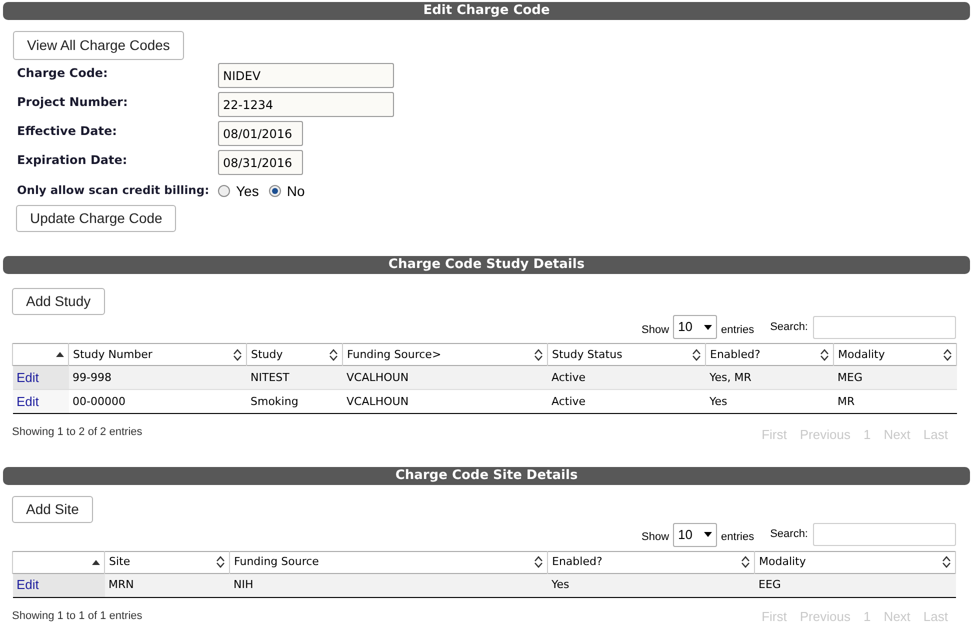  I want to click on table-cell: 99-998, so click(157, 378).